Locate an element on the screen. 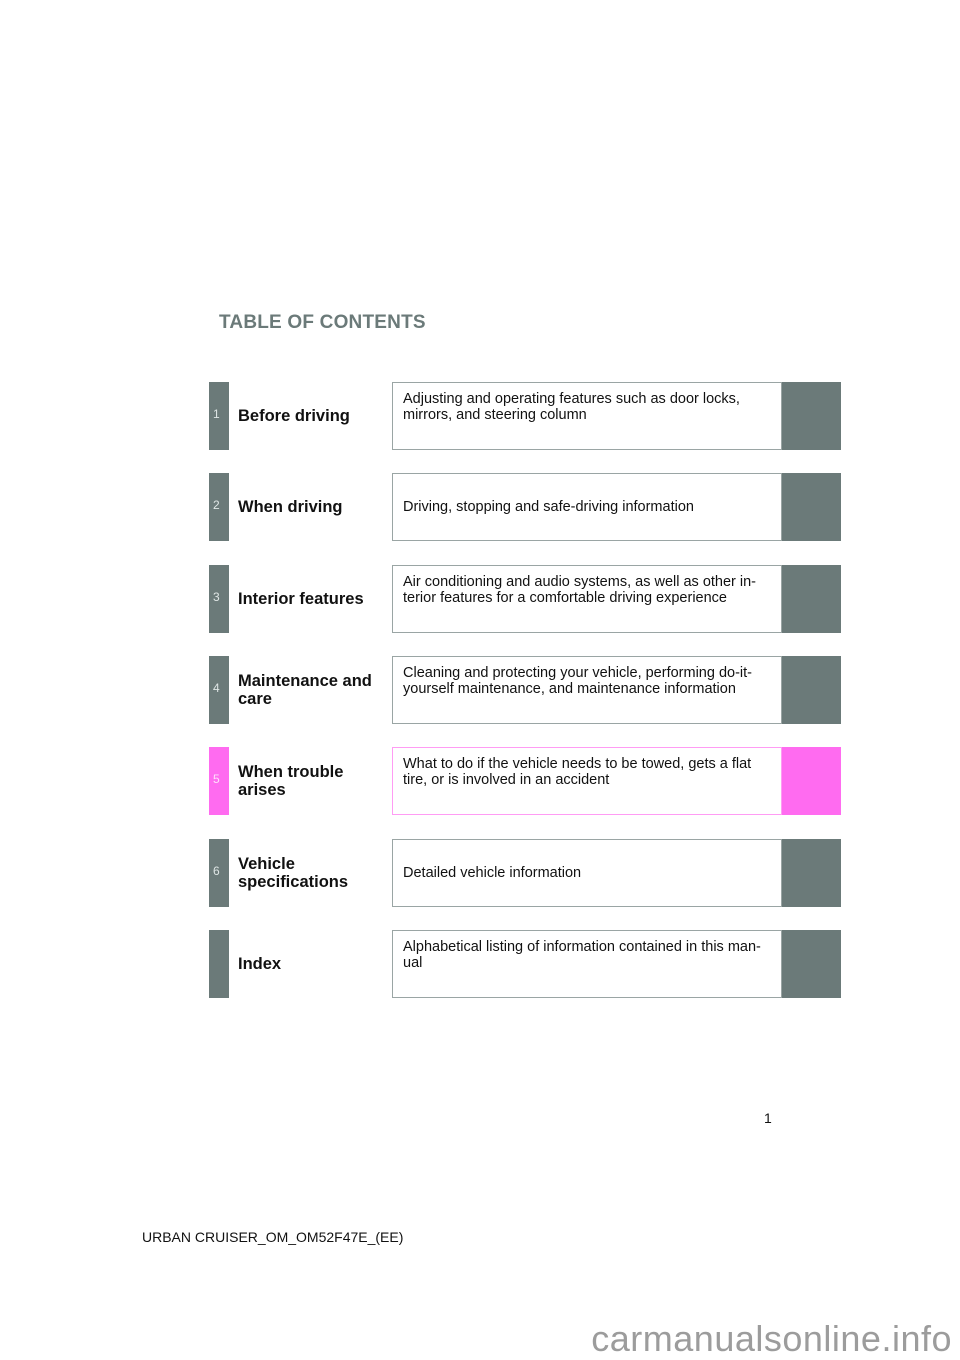 The width and height of the screenshot is (960, 1360). watermark: carmanualsonline.info is located at coordinates (771, 1338).